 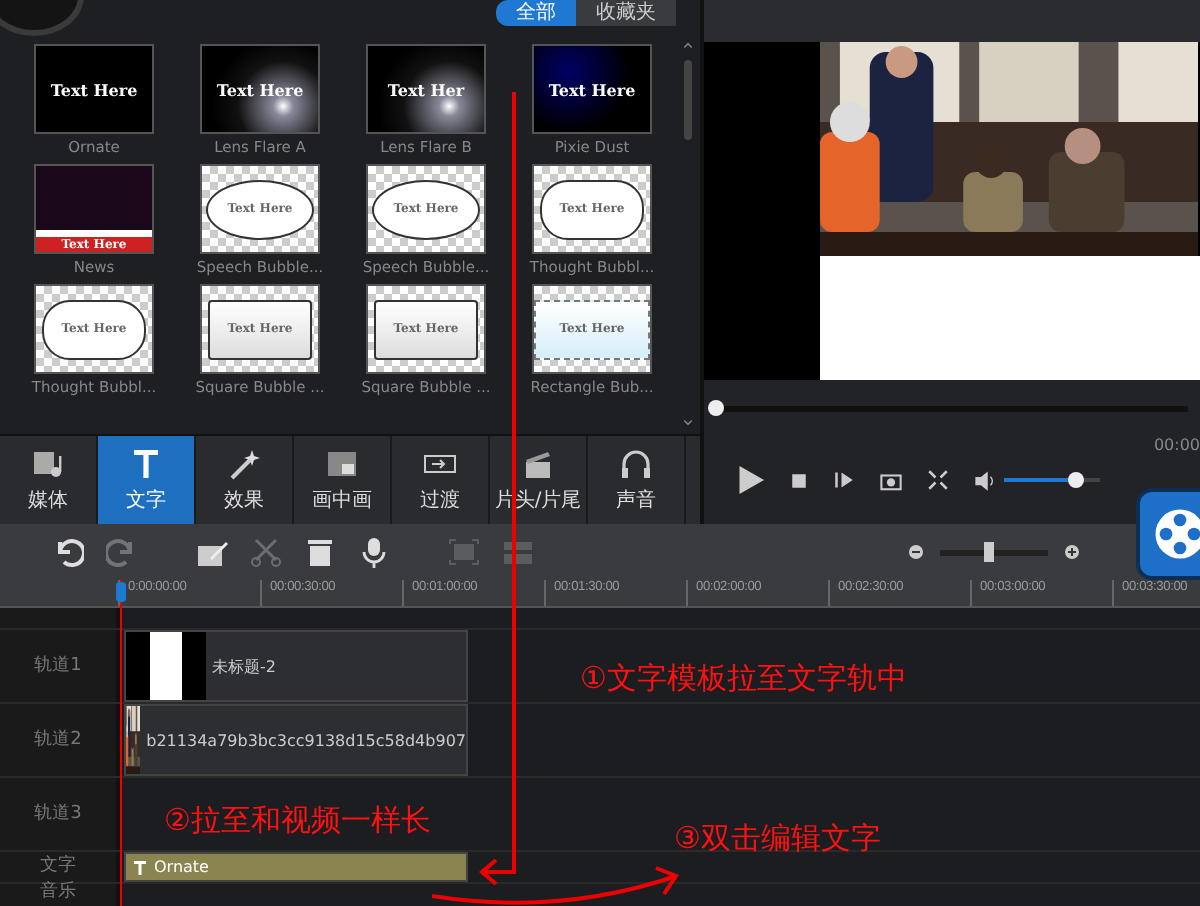 What do you see at coordinates (536, 13) in the screenshot?
I see `filter-tab: 全部` at bounding box center [536, 13].